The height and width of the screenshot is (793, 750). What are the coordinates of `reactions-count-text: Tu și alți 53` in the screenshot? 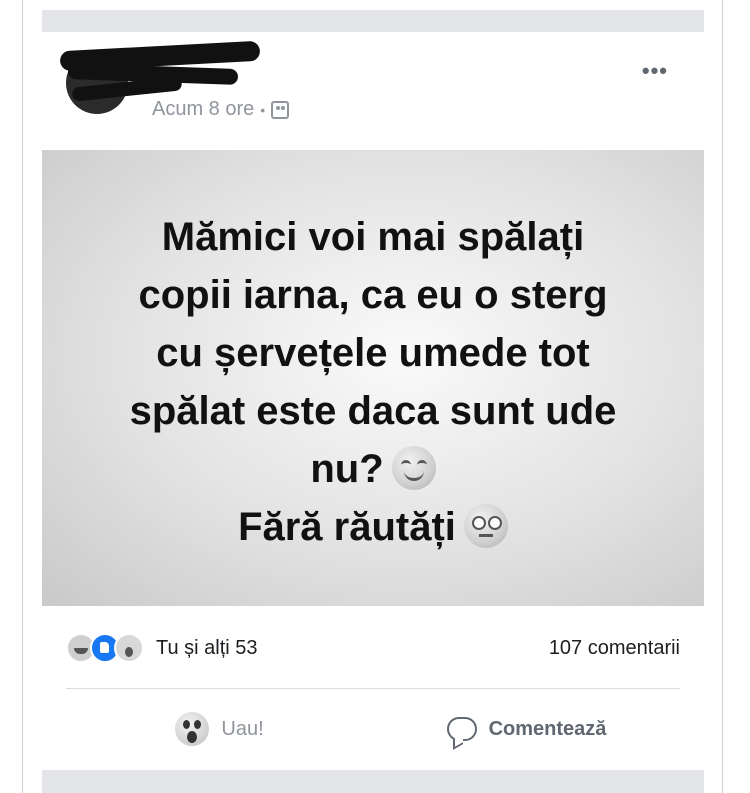 It's located at (207, 647).